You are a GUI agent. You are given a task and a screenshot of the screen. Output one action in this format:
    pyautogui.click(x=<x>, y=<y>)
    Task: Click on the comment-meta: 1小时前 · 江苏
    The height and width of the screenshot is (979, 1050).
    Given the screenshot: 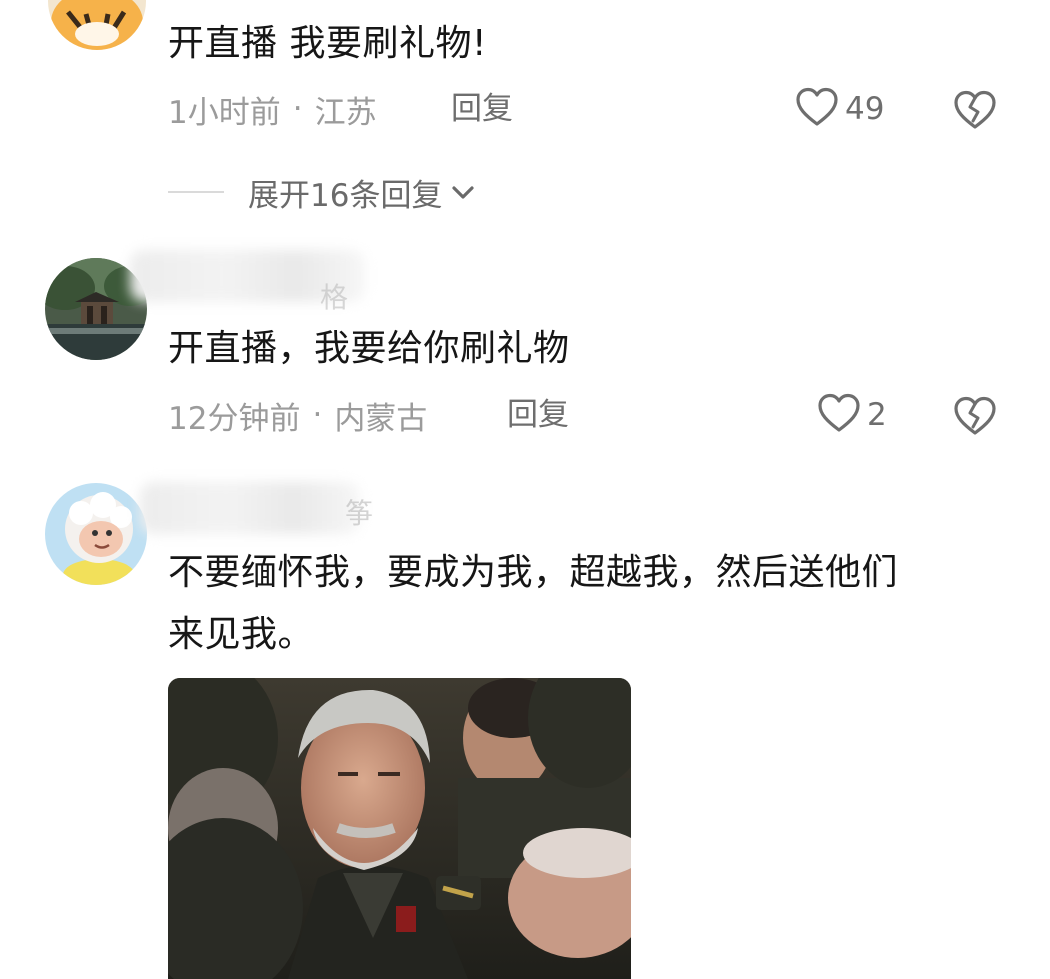 What is the action you would take?
    pyautogui.click(x=272, y=109)
    